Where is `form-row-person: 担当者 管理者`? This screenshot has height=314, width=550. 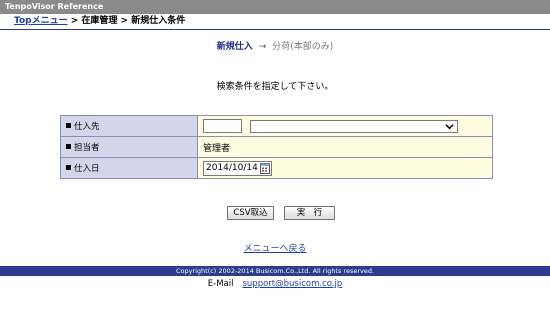
form-row-person: 担当者 管理者 is located at coordinates (276, 147).